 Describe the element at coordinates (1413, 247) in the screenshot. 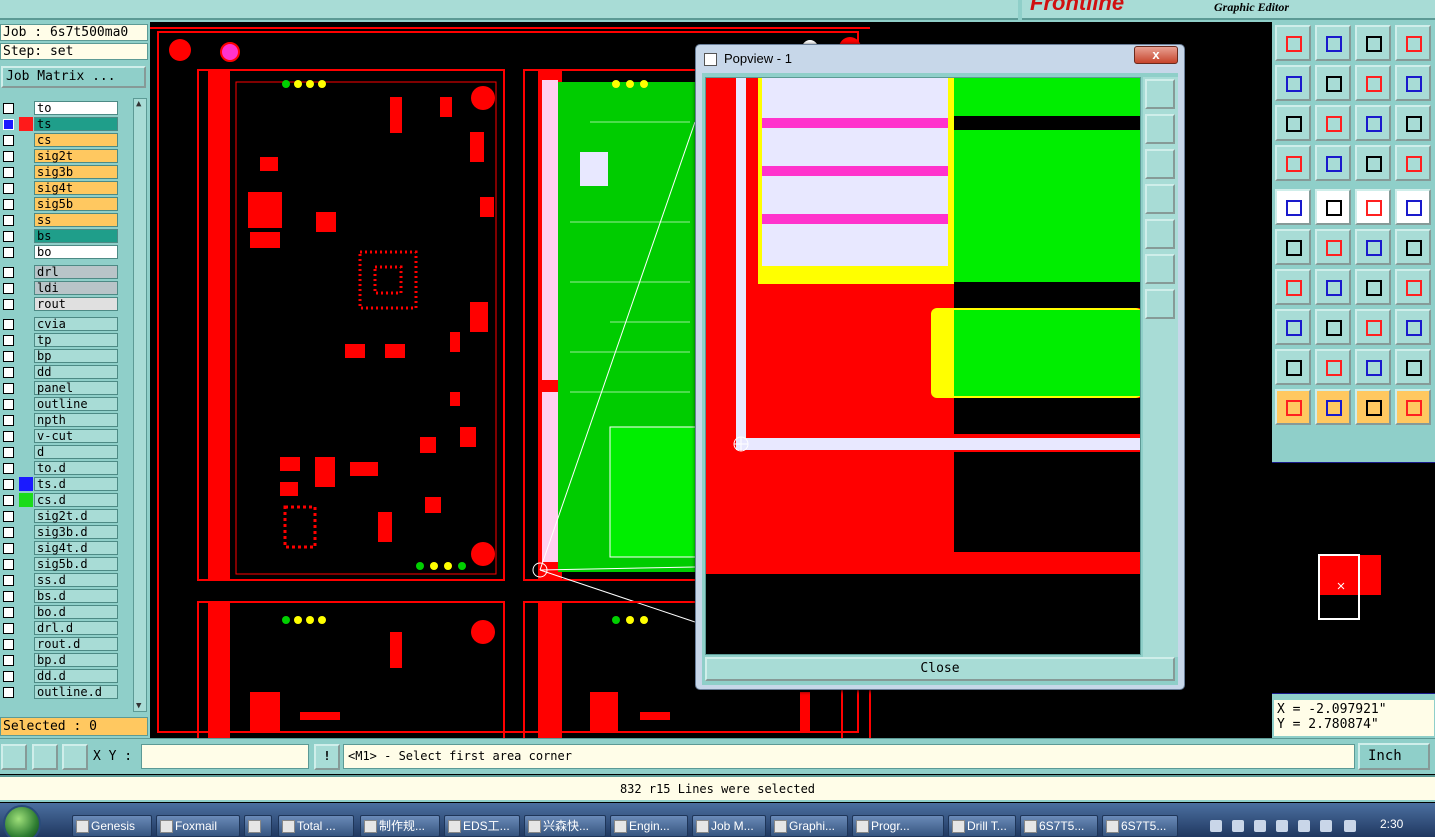

I see `arrow-node-2-icon` at that location.